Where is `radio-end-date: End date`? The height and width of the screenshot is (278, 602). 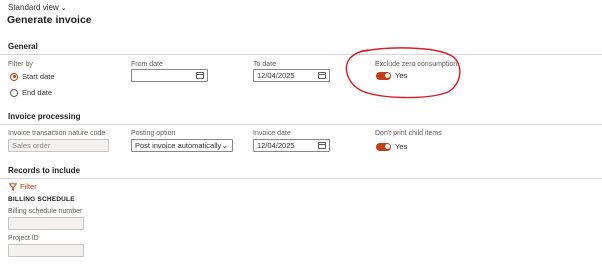 radio-end-date: End date is located at coordinates (31, 92).